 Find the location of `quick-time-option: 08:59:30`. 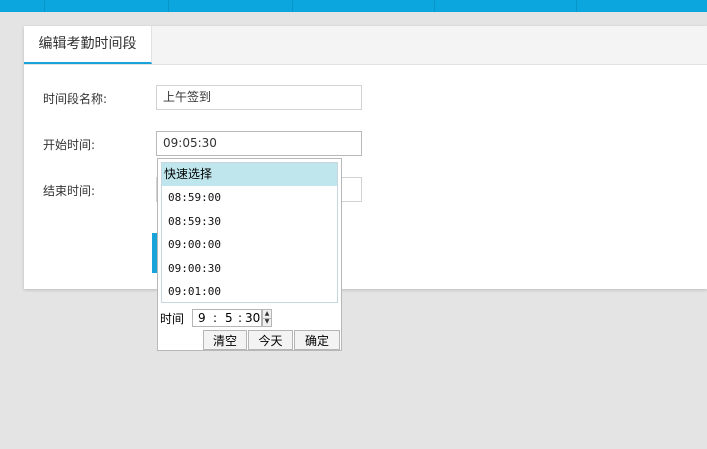

quick-time-option: 08:59:30 is located at coordinates (249, 222).